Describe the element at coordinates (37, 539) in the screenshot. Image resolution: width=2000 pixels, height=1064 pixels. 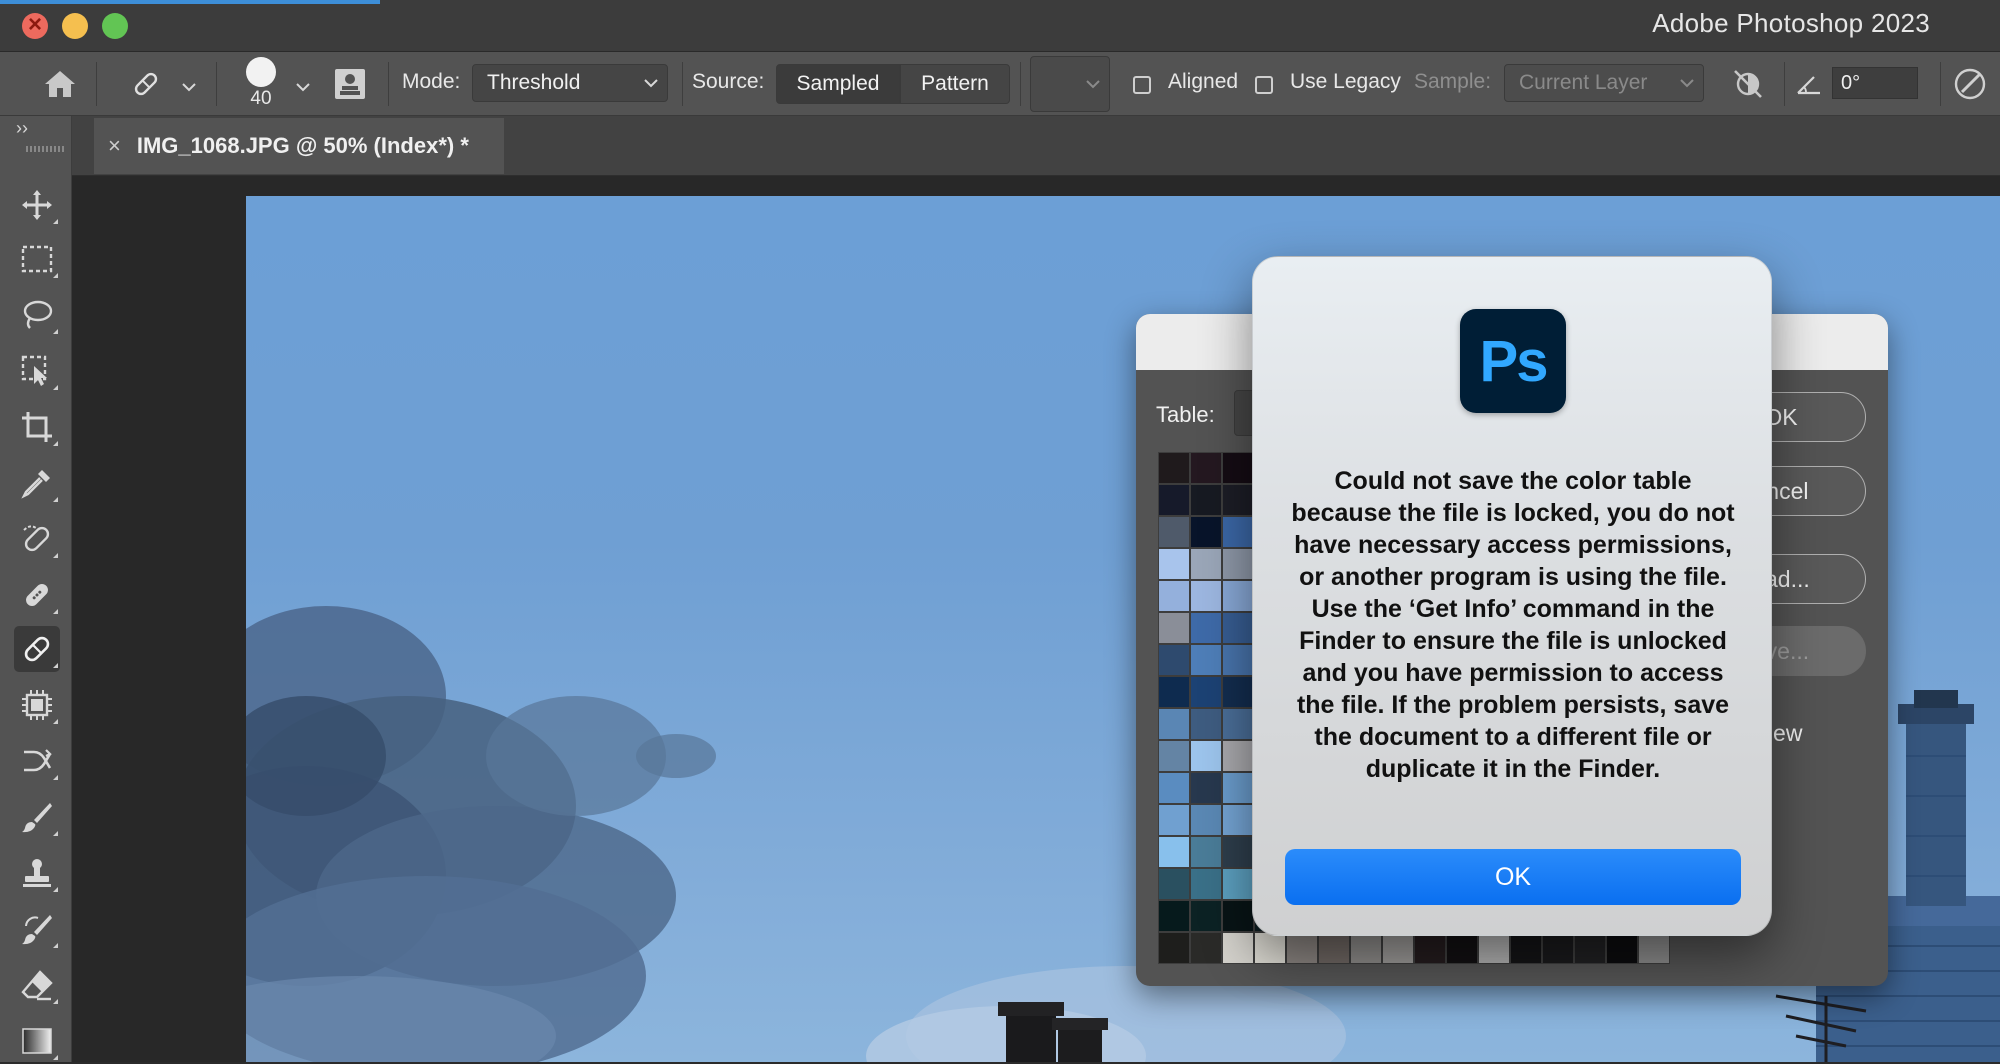
I see `spot-healing-brush-tool-icon` at that location.